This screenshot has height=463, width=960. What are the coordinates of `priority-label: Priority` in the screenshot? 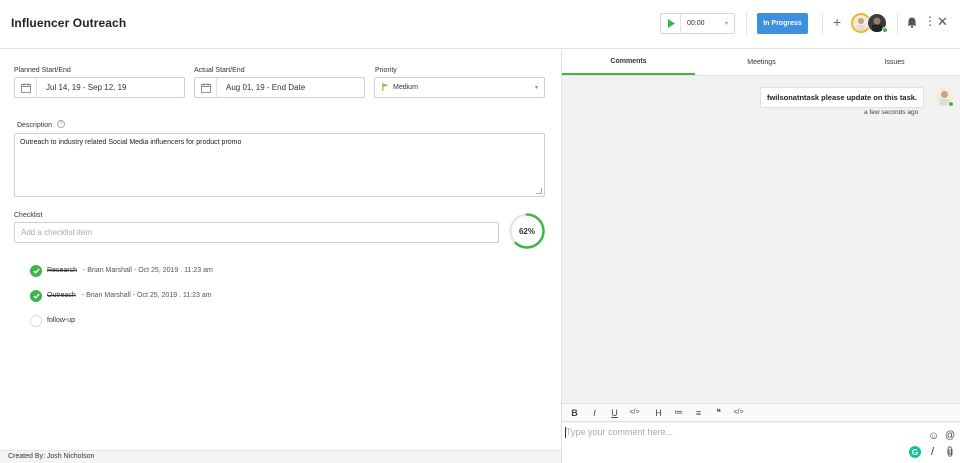 It's located at (386, 70).